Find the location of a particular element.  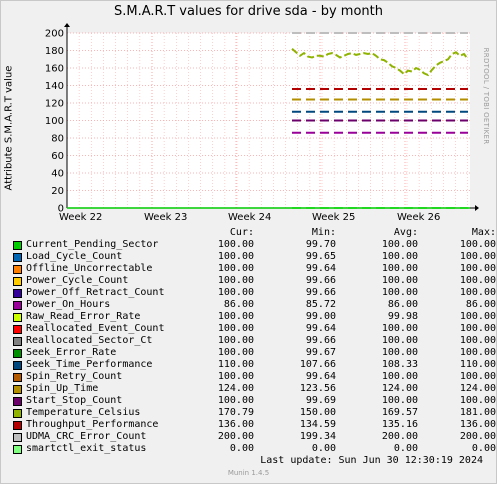

legend-row: Power_Cycle_Count 100.00 99.66 100.00 100.00 is located at coordinates (254, 281).